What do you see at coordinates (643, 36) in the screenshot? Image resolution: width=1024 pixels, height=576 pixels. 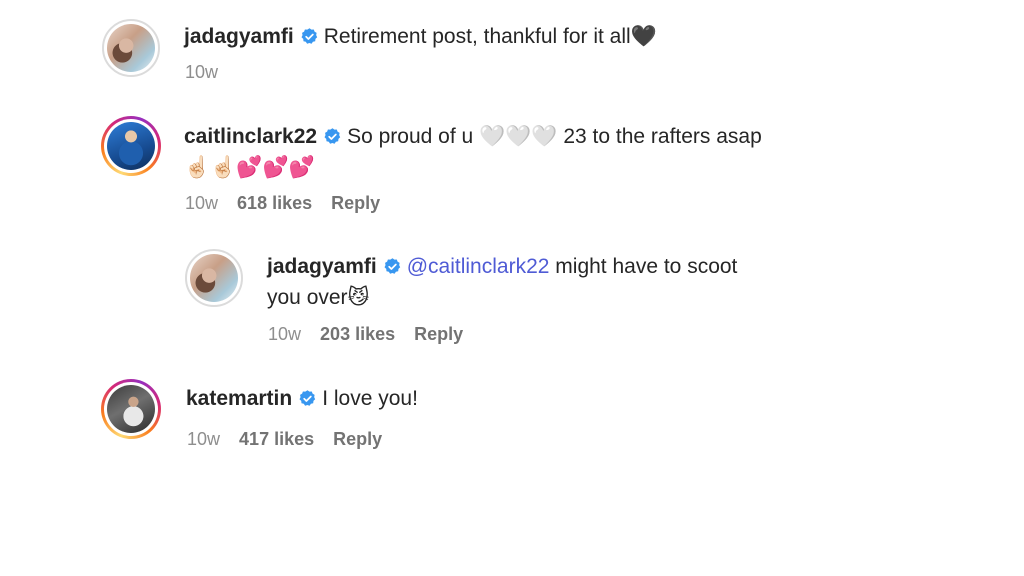 I see `black-heart-icon: 🖤` at bounding box center [643, 36].